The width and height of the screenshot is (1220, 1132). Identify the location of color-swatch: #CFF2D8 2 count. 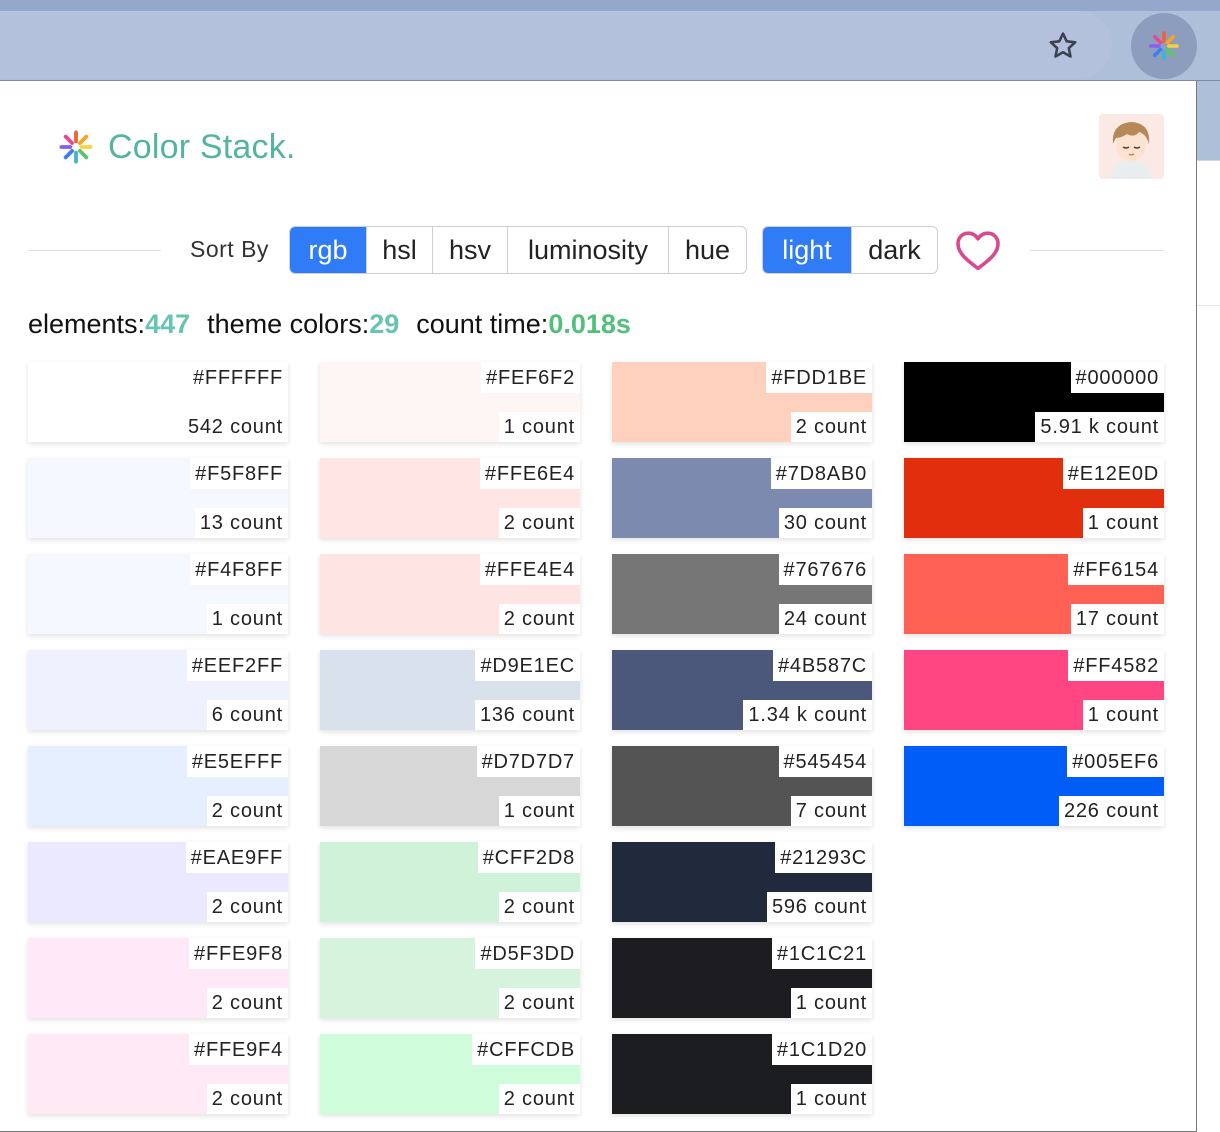
(450, 882).